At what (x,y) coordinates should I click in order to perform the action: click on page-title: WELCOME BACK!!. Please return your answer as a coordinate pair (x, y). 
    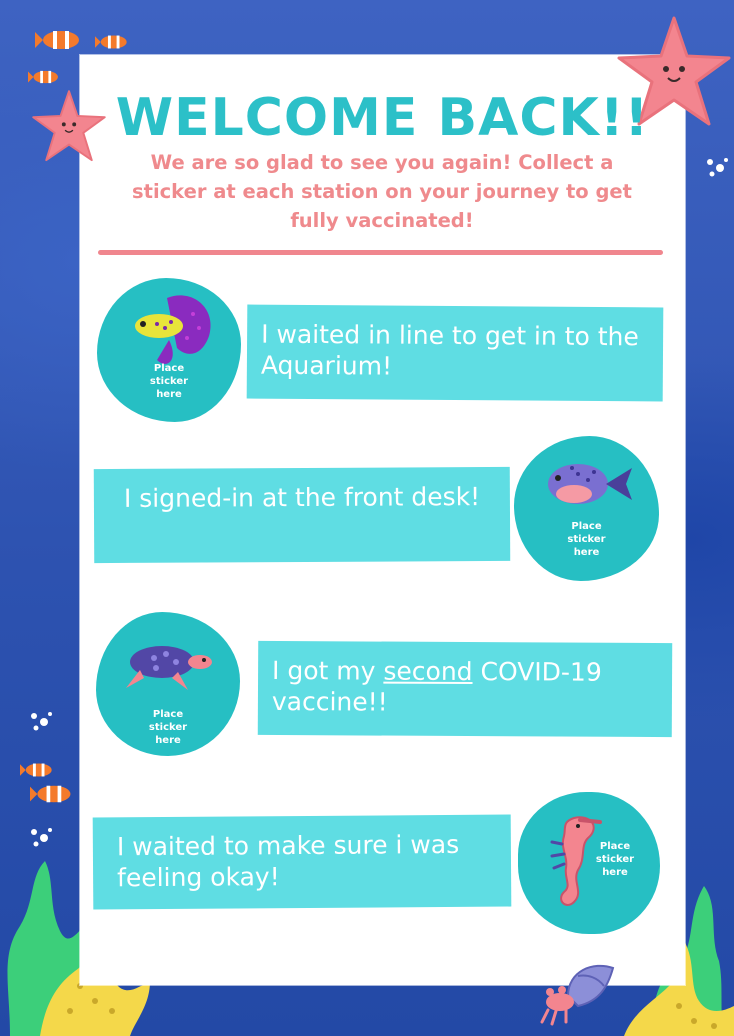
    Looking at the image, I should click on (382, 118).